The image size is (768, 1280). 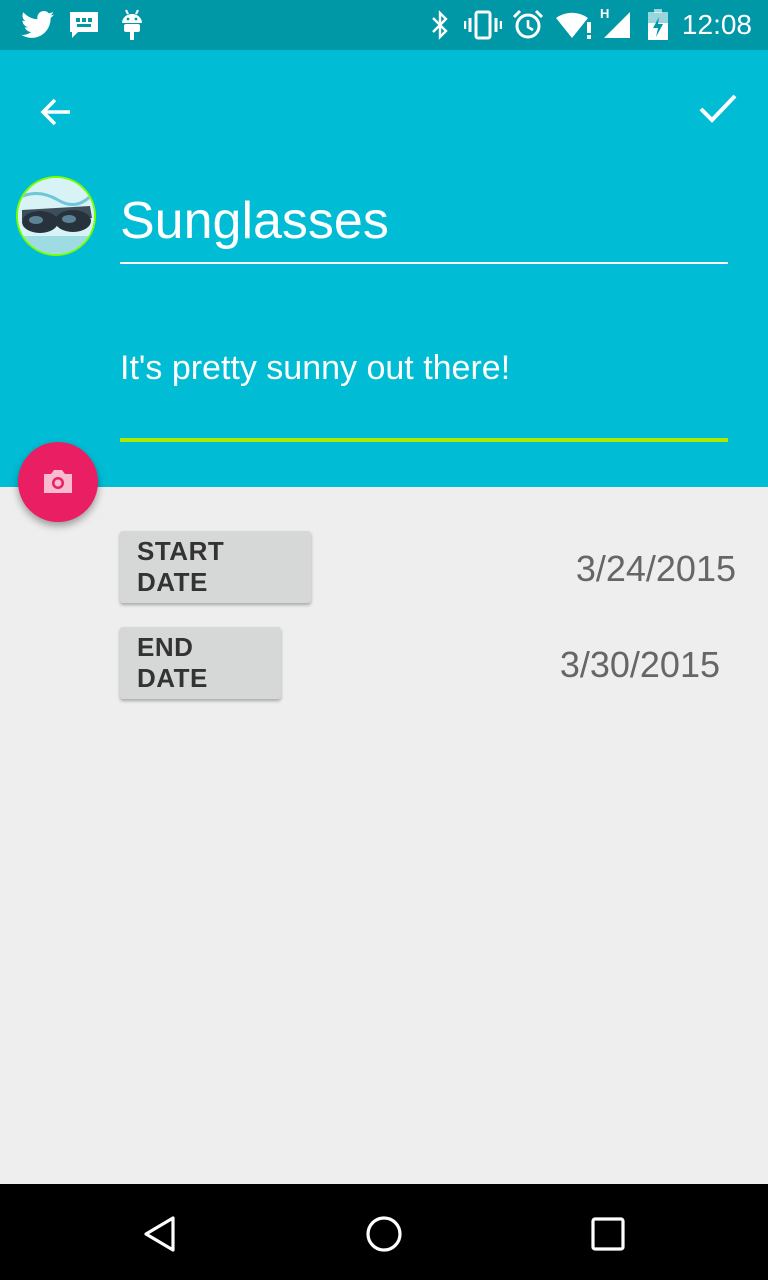 I want to click on nav-back-button, so click(x=160, y=1234).